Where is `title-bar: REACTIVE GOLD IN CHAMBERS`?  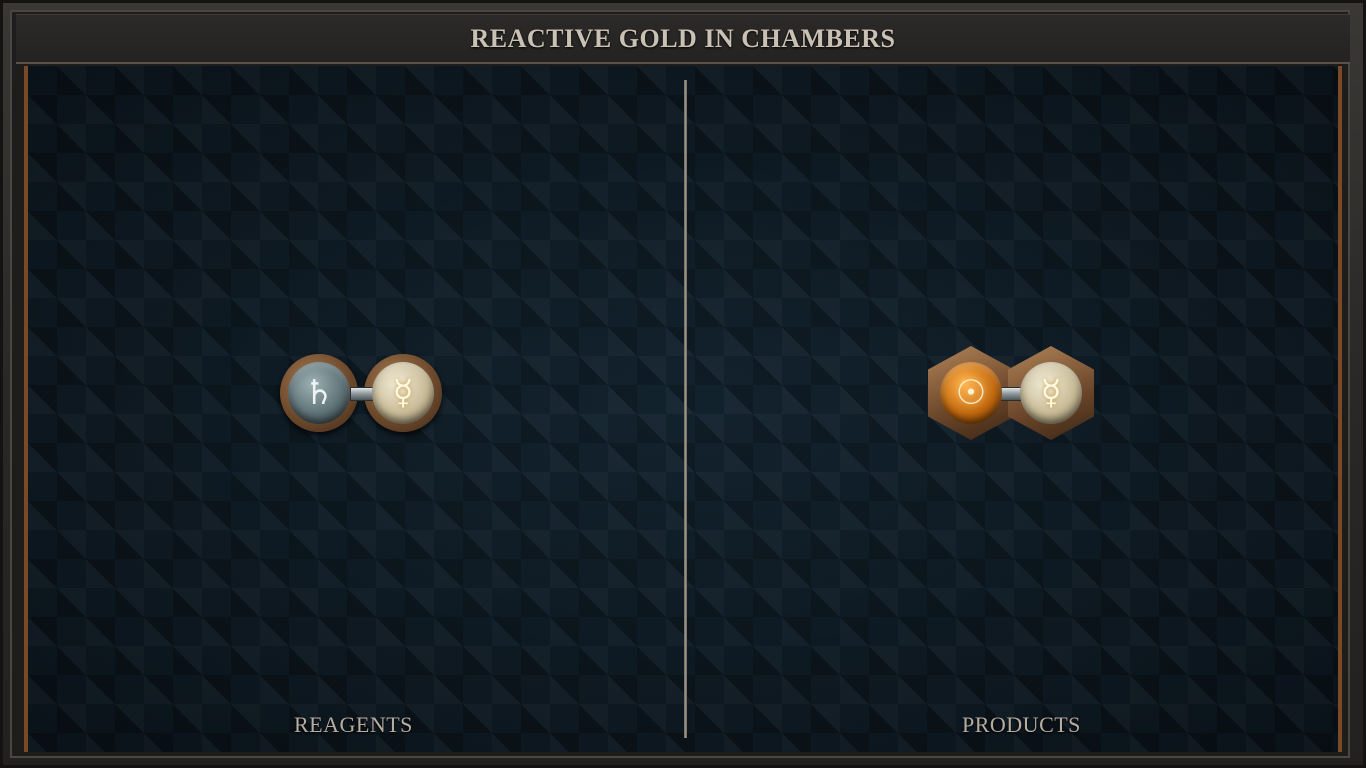
title-bar: REACTIVE GOLD IN CHAMBERS is located at coordinates (683, 39).